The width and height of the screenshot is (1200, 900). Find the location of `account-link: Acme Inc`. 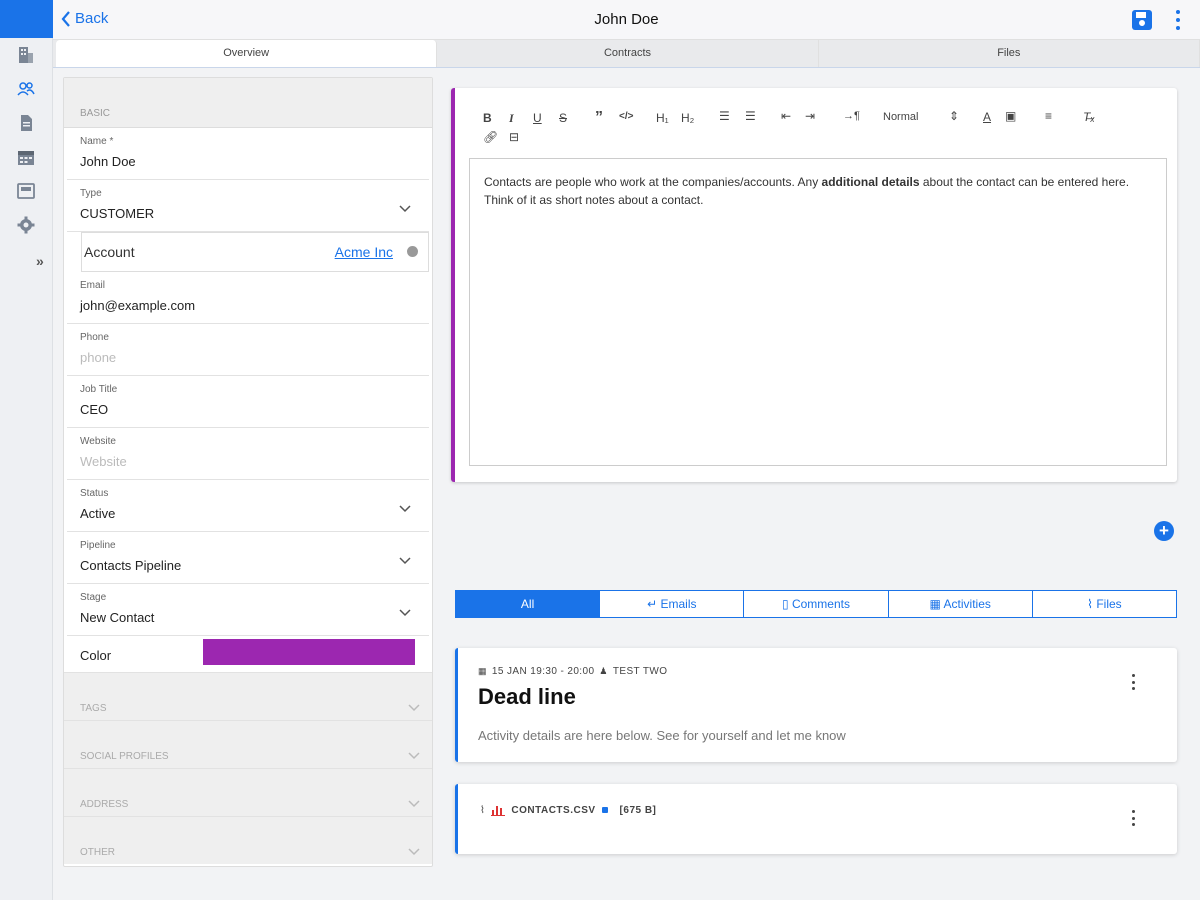

account-link: Acme Inc is located at coordinates (364, 252).